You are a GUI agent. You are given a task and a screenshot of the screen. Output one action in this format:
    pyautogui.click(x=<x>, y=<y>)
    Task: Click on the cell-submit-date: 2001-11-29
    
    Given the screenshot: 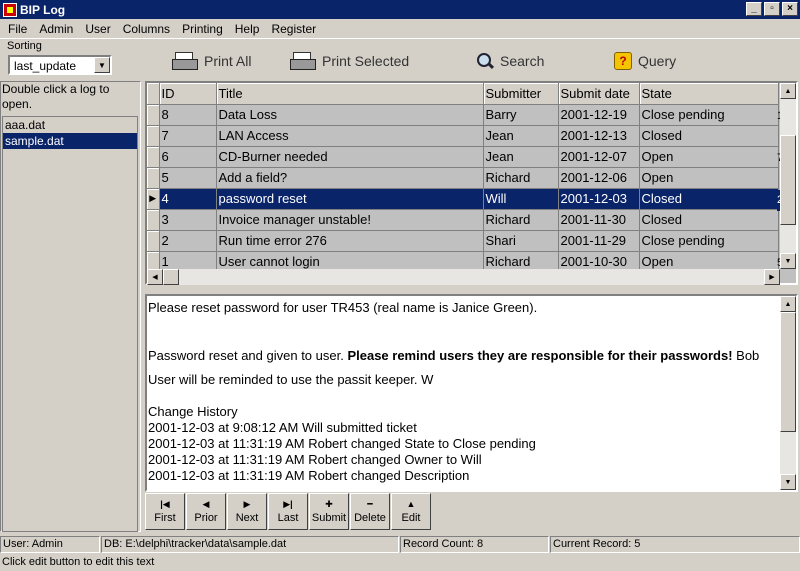 What is the action you would take?
    pyautogui.click(x=599, y=241)
    